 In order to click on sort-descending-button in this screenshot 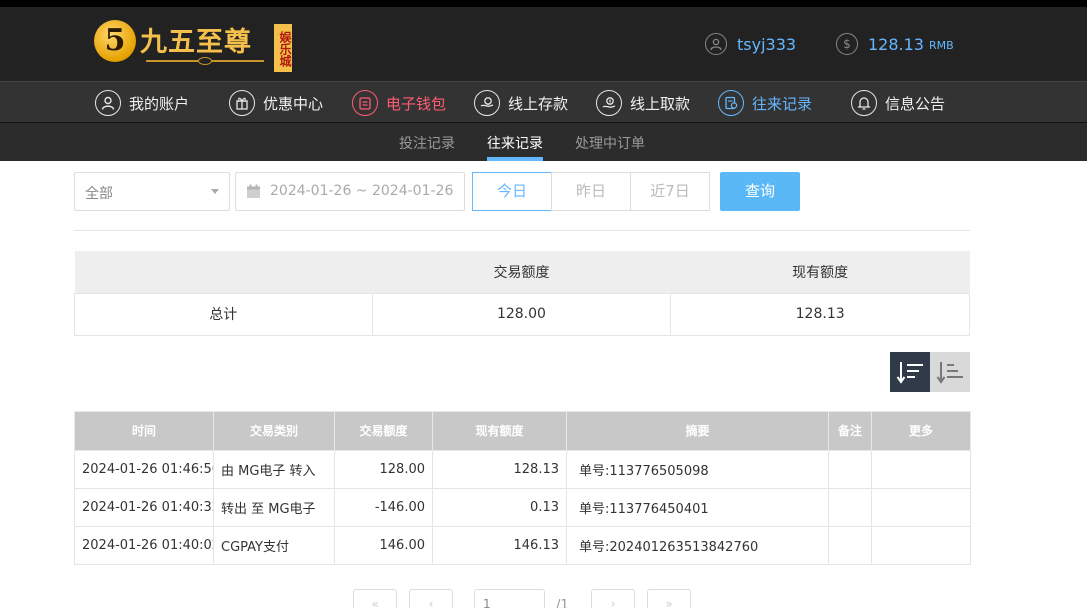, I will do `click(910, 372)`.